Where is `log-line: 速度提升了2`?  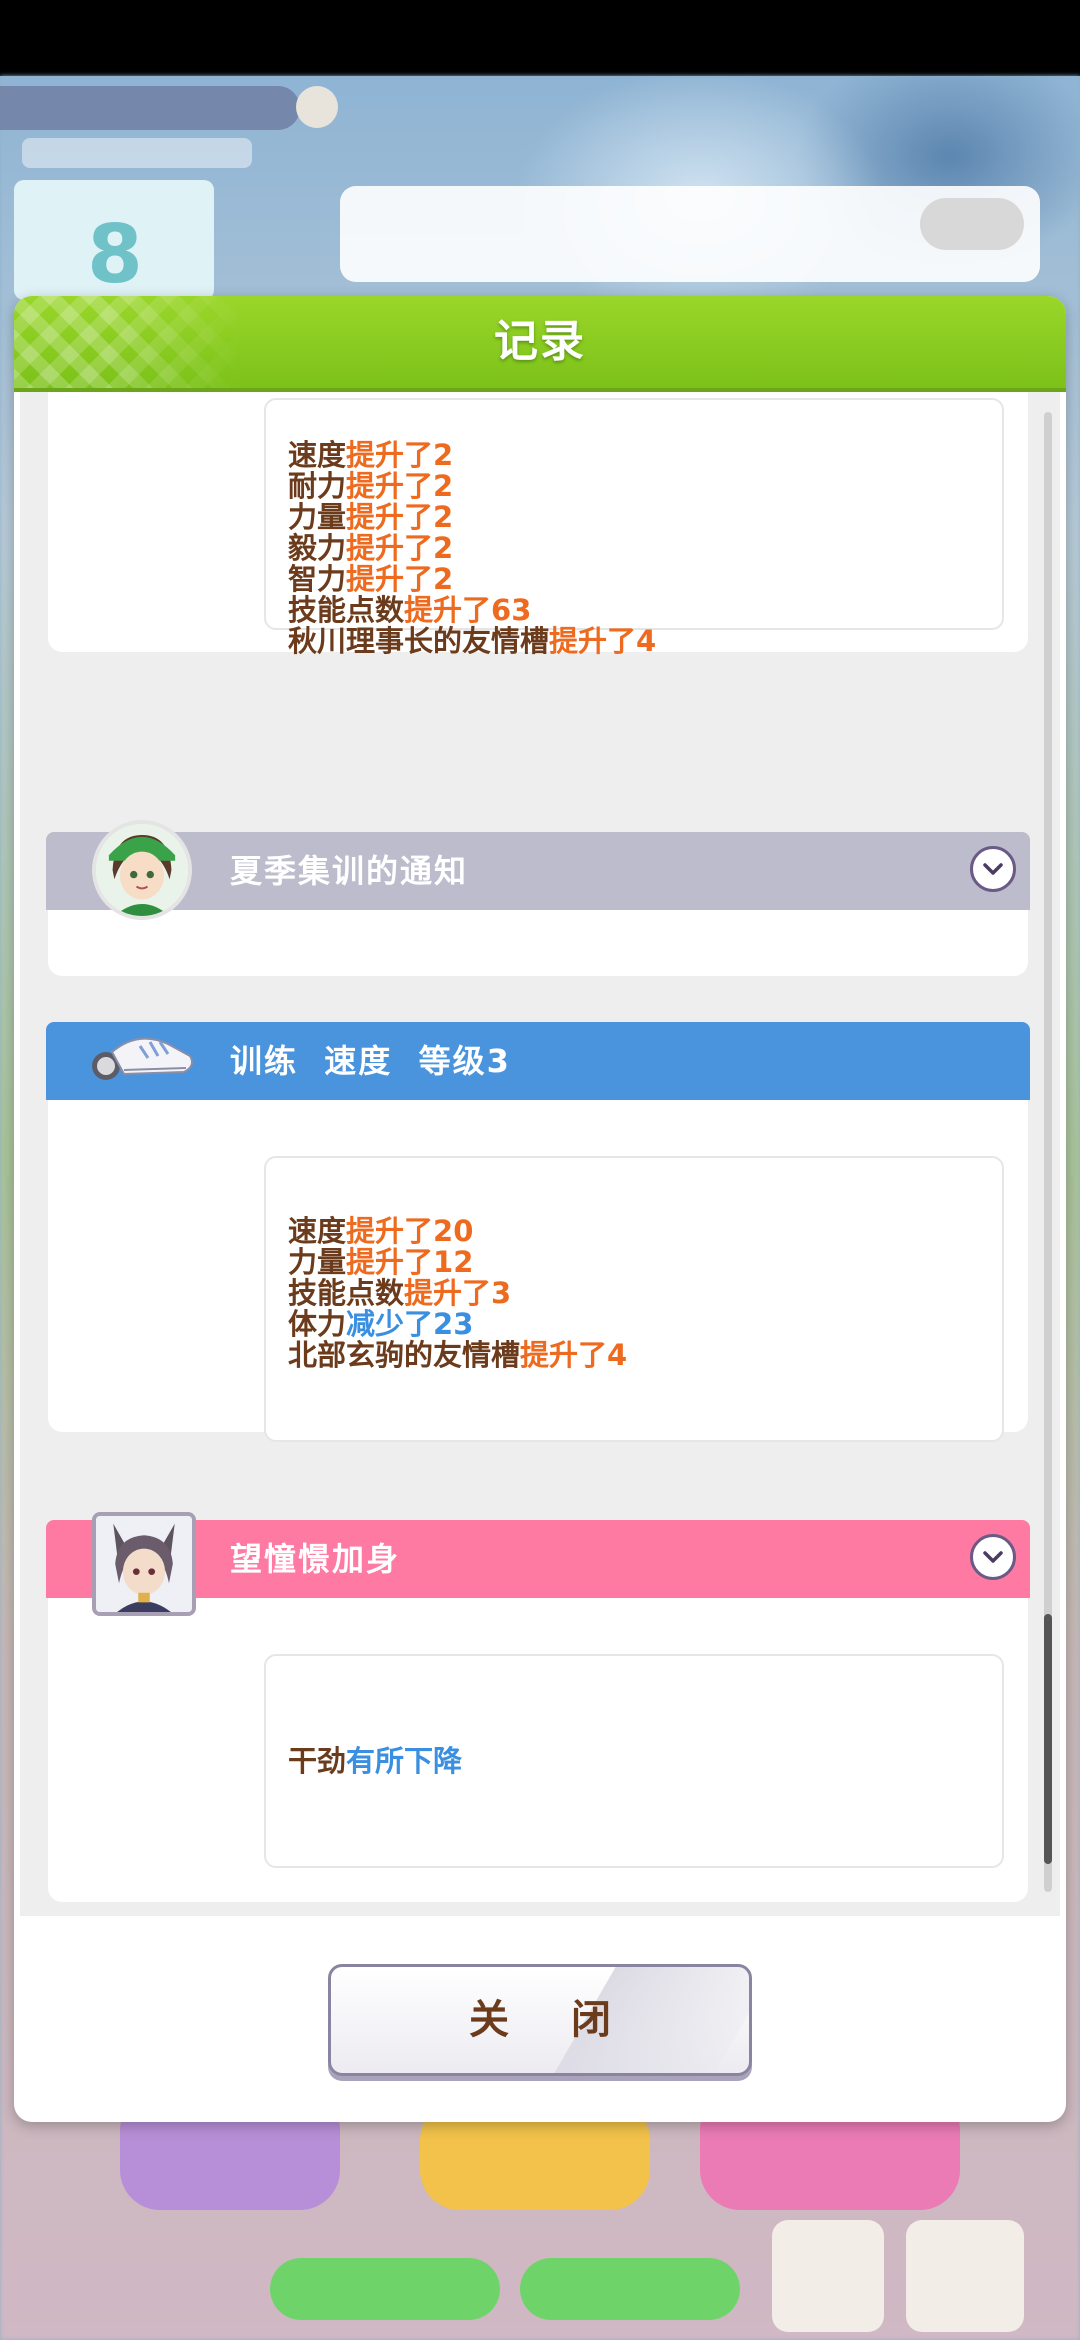
log-line: 速度提升了2 is located at coordinates (371, 455).